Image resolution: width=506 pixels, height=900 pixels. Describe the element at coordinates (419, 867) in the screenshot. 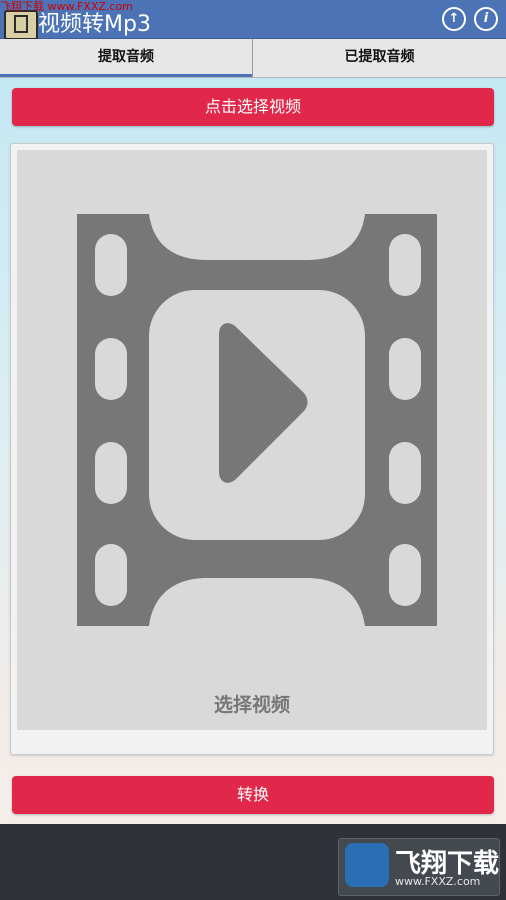

I see `site-watermark-logo: 飞翔下载 www.FXXZ.com` at that location.